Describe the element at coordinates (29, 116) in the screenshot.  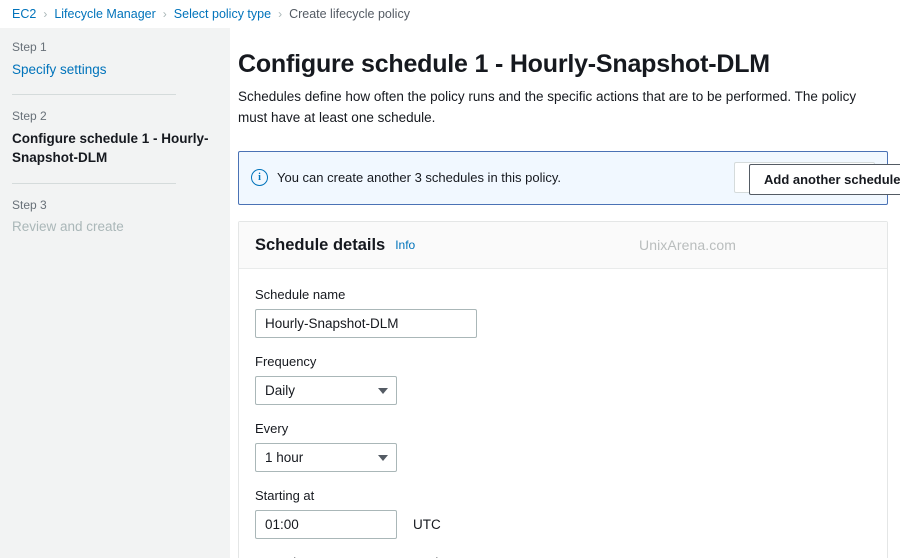
I see `wizard-step-2-number: Step 2` at that location.